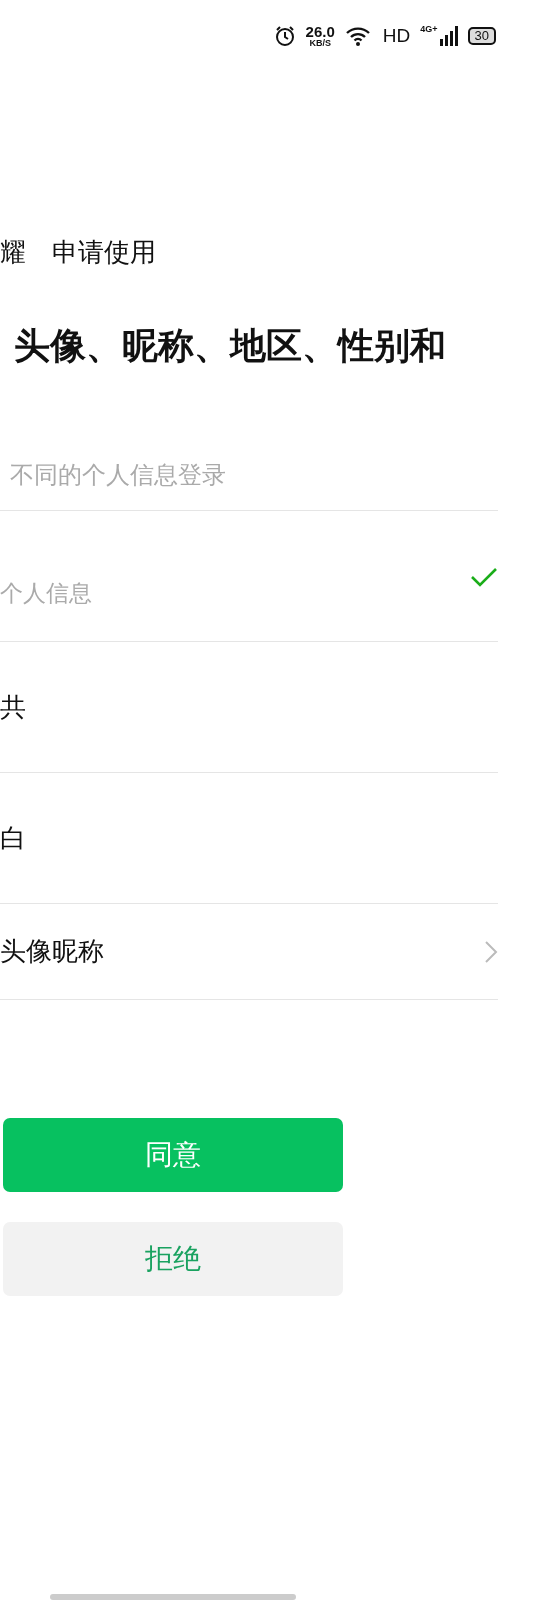  I want to click on speed-unit: KB/S, so click(320, 43).